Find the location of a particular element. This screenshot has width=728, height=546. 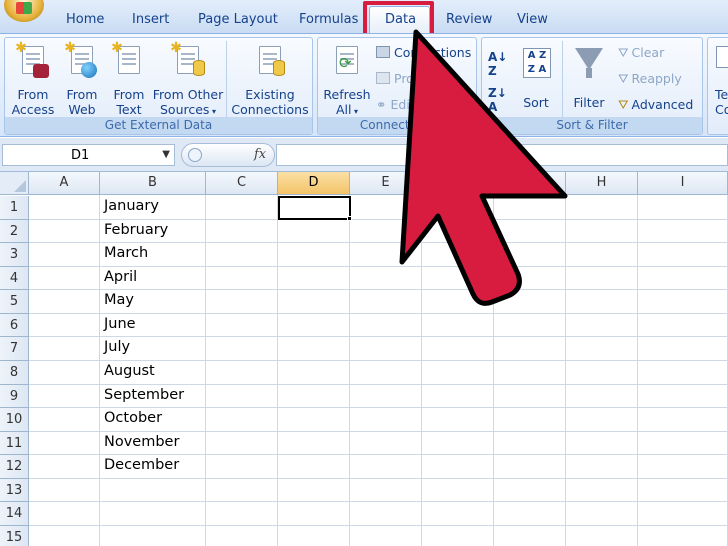

row-header-7: 7 is located at coordinates (14, 349).